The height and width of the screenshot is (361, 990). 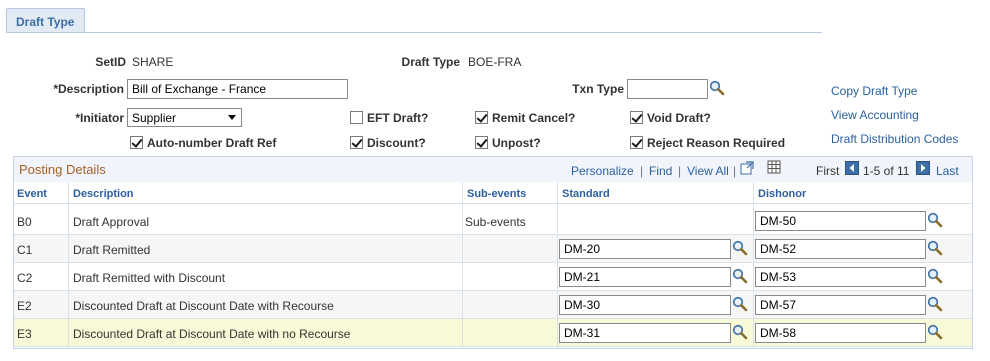 I want to click on initiator-select: Supplier, so click(x=184, y=117).